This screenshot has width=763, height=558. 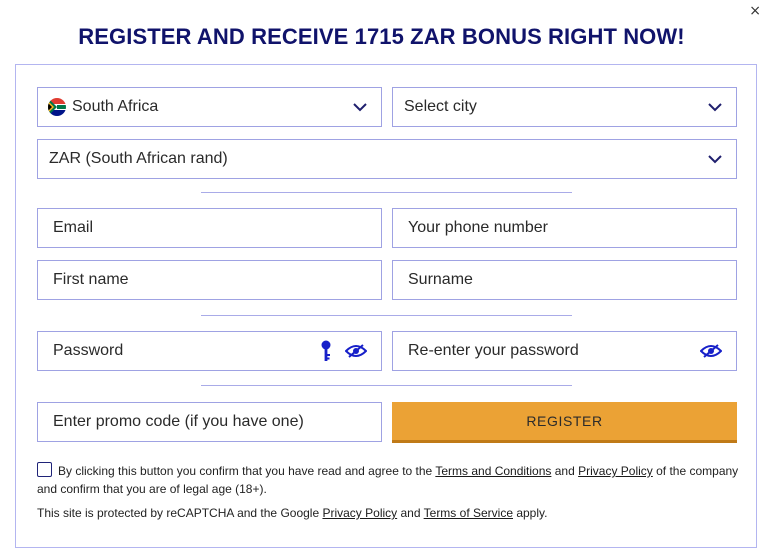 I want to click on first-name-field: First name, so click(x=209, y=280).